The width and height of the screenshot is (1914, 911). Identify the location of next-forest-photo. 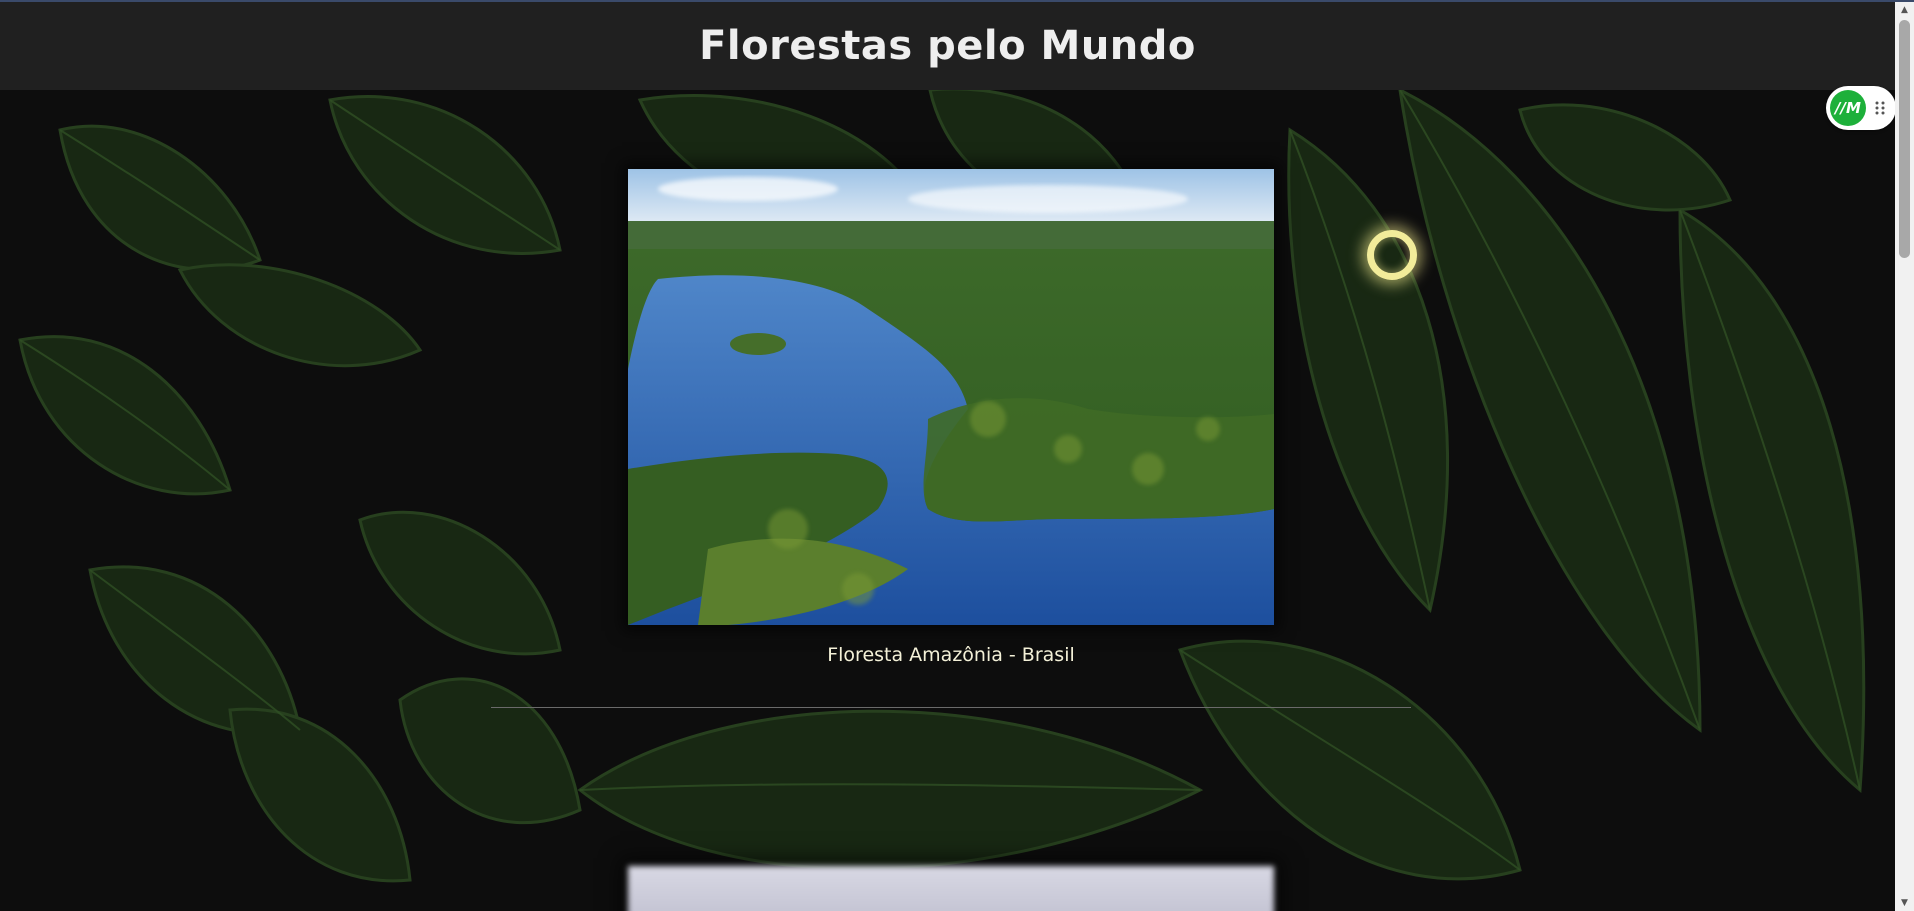
(951, 888).